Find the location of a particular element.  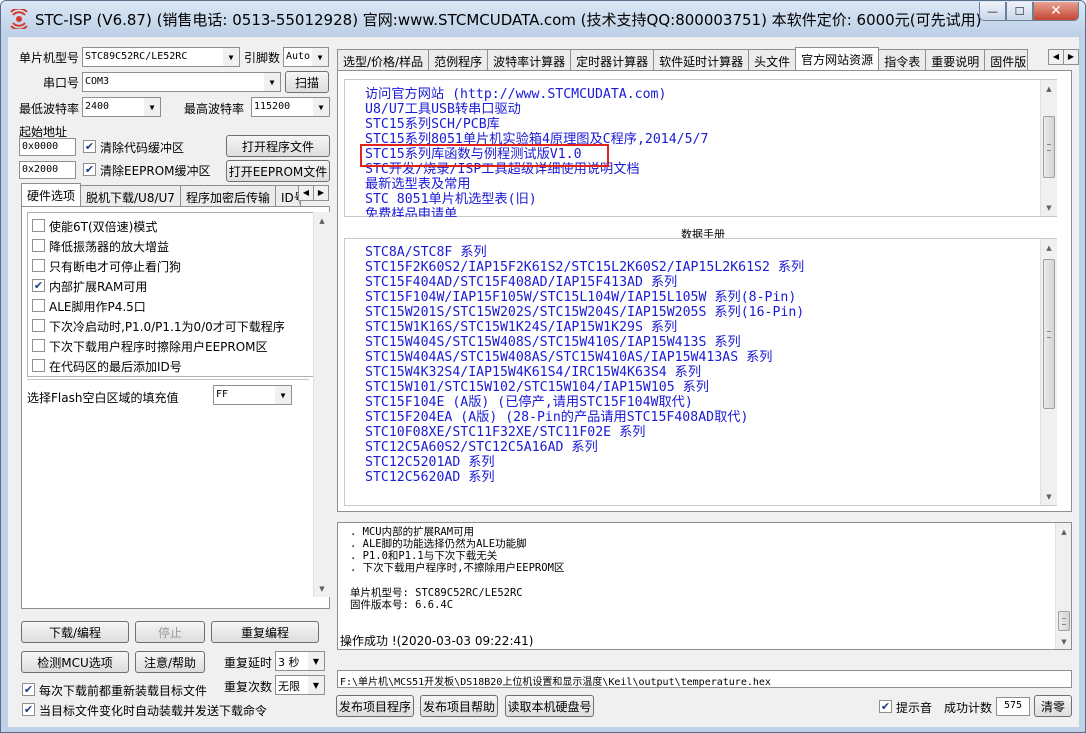

scan-button: 扫描 is located at coordinates (307, 82).